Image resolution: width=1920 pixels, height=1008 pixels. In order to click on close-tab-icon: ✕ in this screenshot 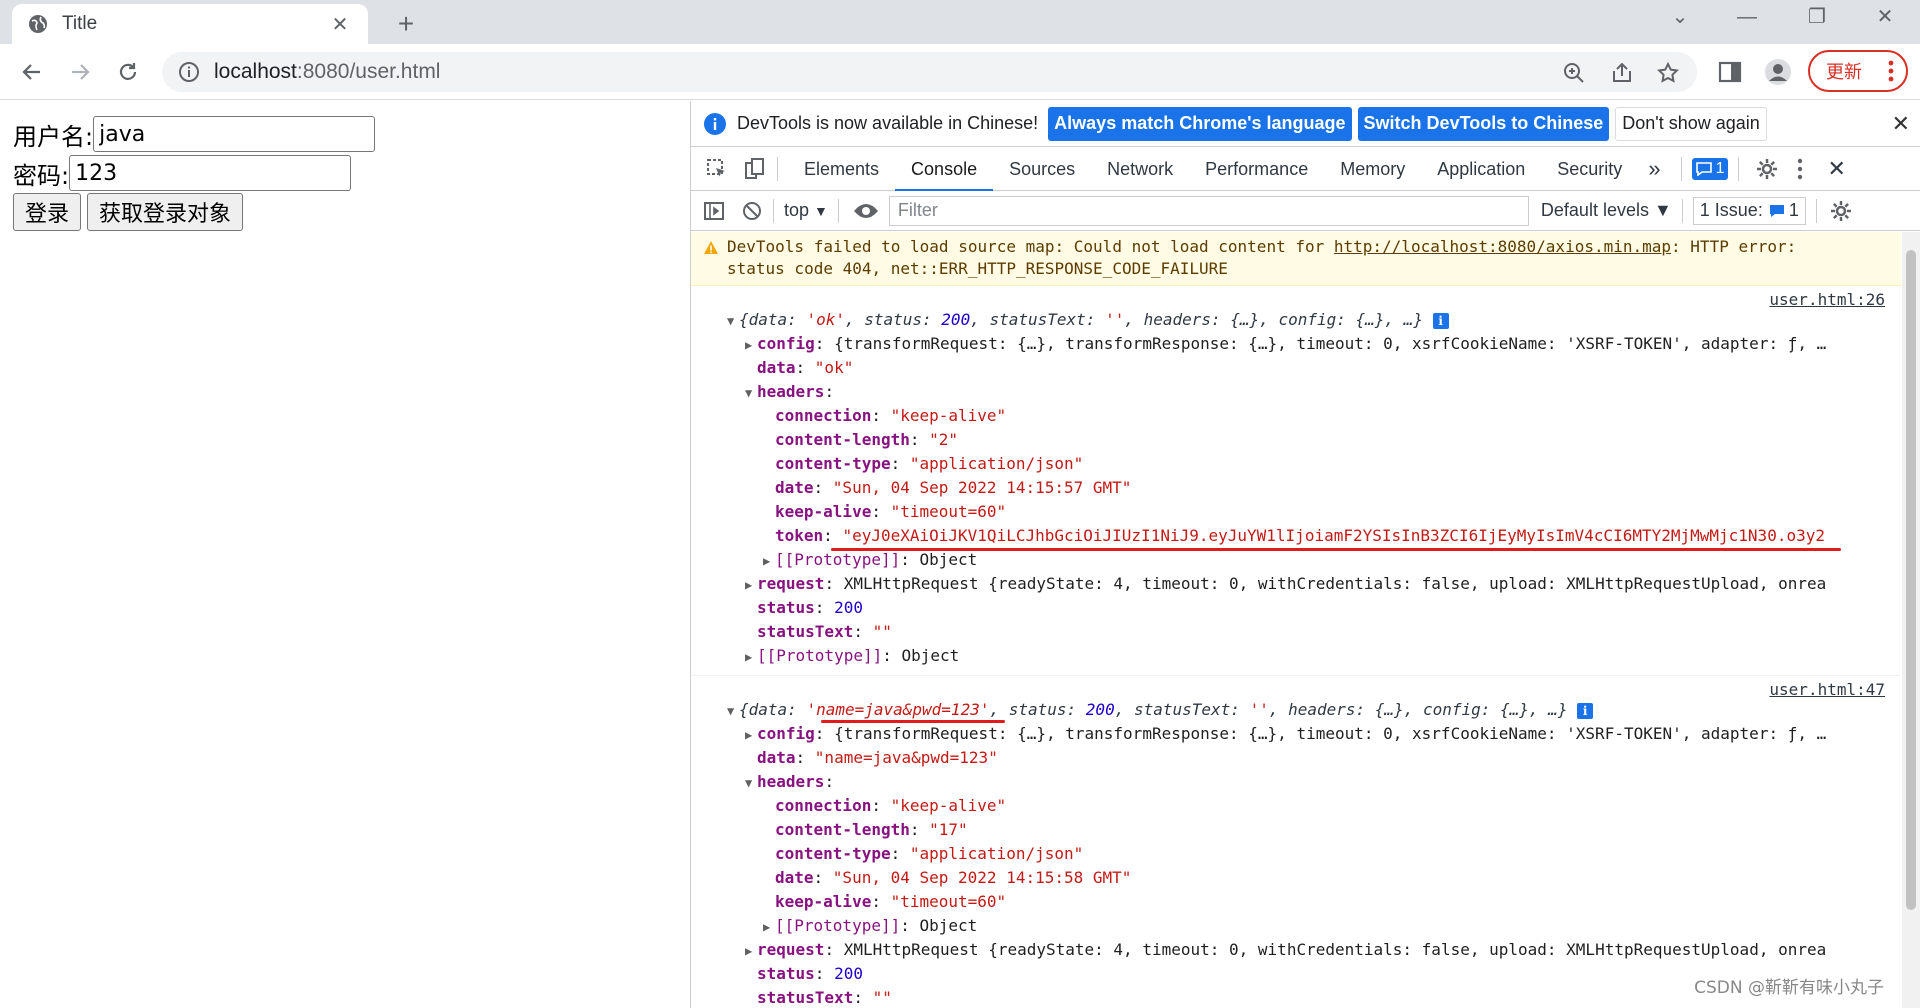, I will do `click(340, 24)`.